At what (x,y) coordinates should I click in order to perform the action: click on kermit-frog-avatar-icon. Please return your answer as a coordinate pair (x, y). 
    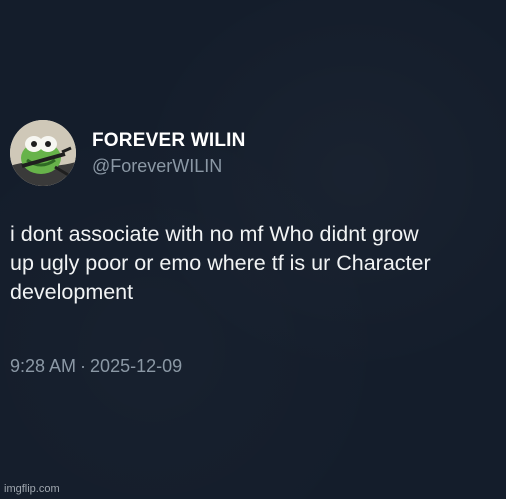
    Looking at the image, I should click on (43, 153).